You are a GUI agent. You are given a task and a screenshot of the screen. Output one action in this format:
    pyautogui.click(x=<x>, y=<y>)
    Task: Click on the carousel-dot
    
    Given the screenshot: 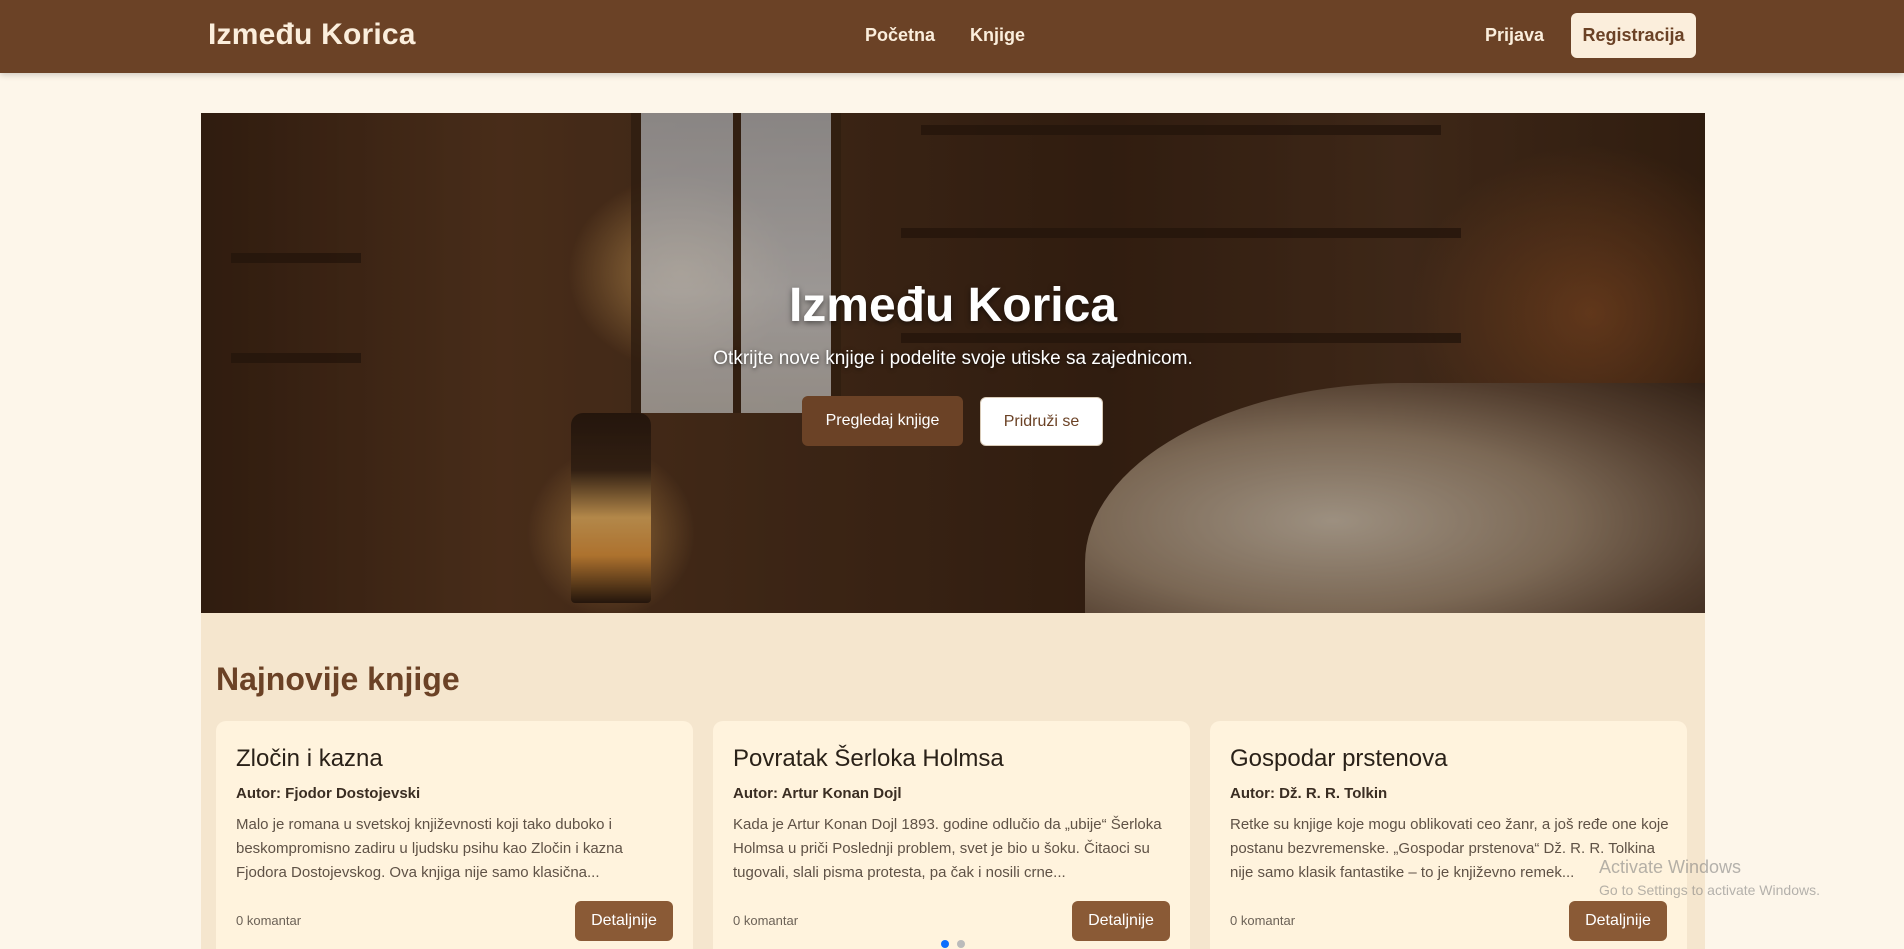 What is the action you would take?
    pyautogui.click(x=961, y=944)
    